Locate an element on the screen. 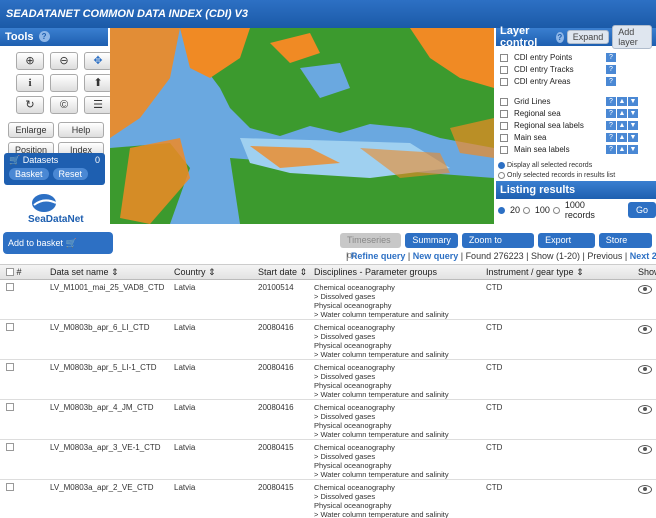 Image resolution: width=656 pixels, height=518 pixels. tools-help-icon: ? is located at coordinates (44, 36).